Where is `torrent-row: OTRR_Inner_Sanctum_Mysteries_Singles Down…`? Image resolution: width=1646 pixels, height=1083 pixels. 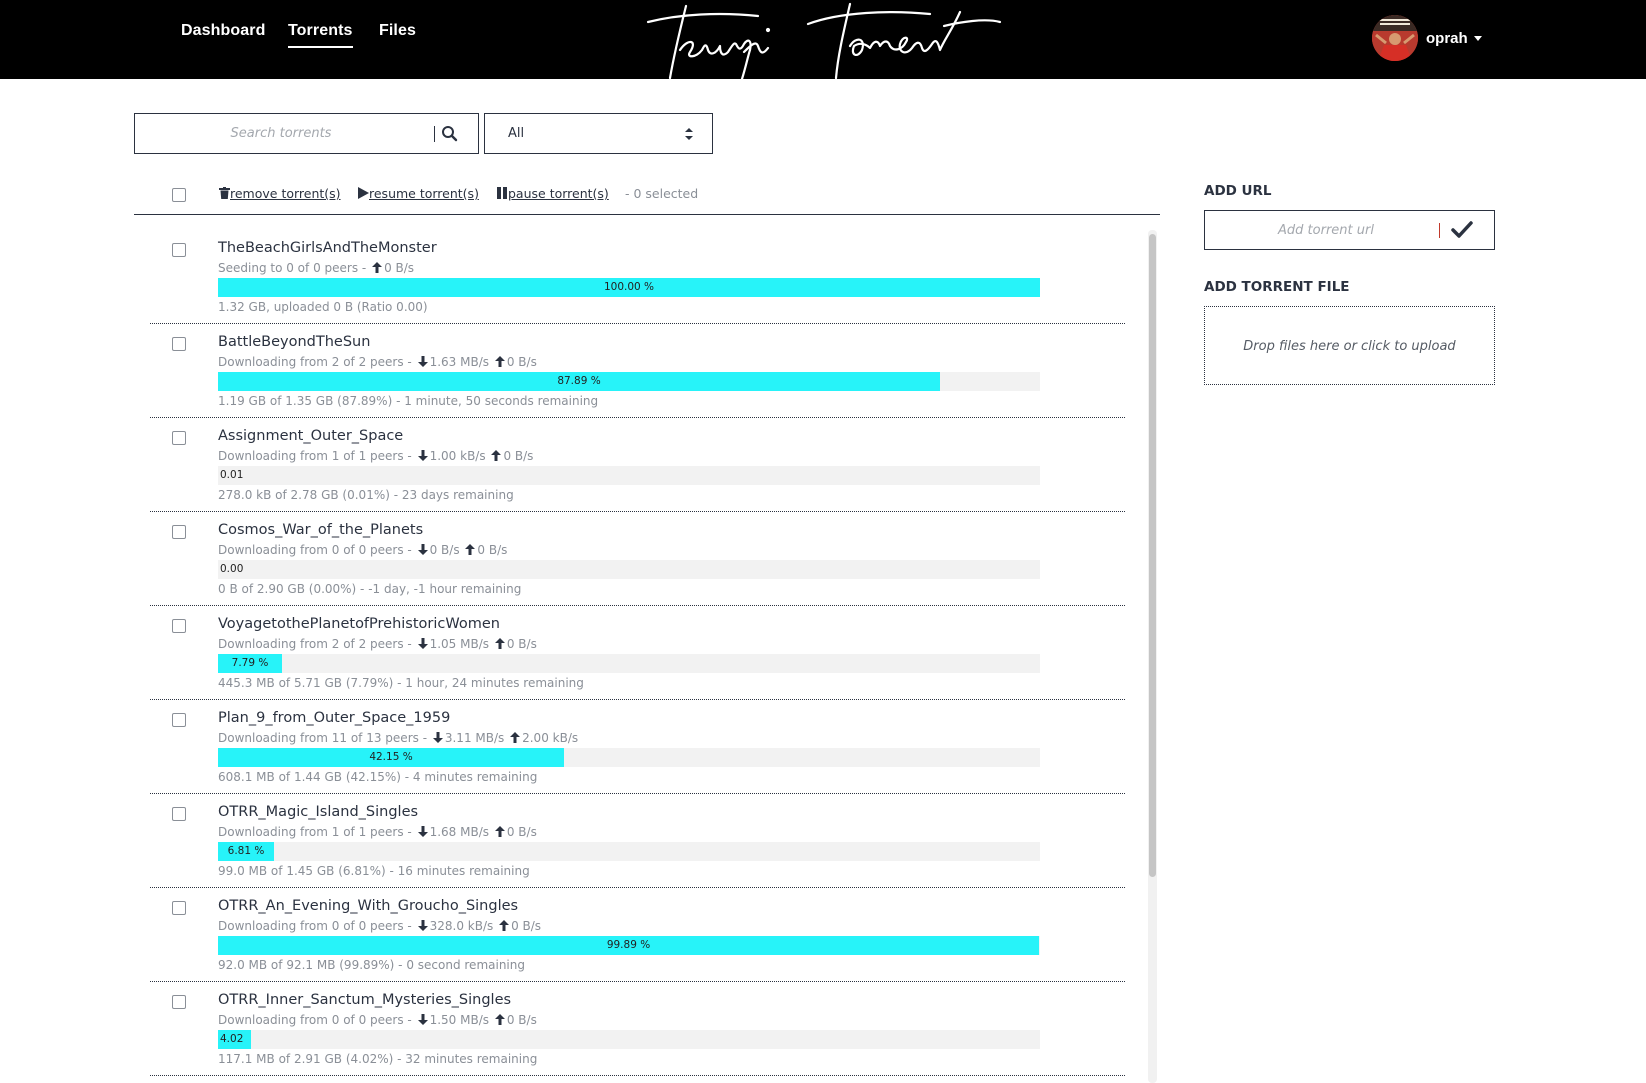
torrent-row: OTRR_Inner_Sanctum_Mysteries_Singles Down… is located at coordinates (637, 1029).